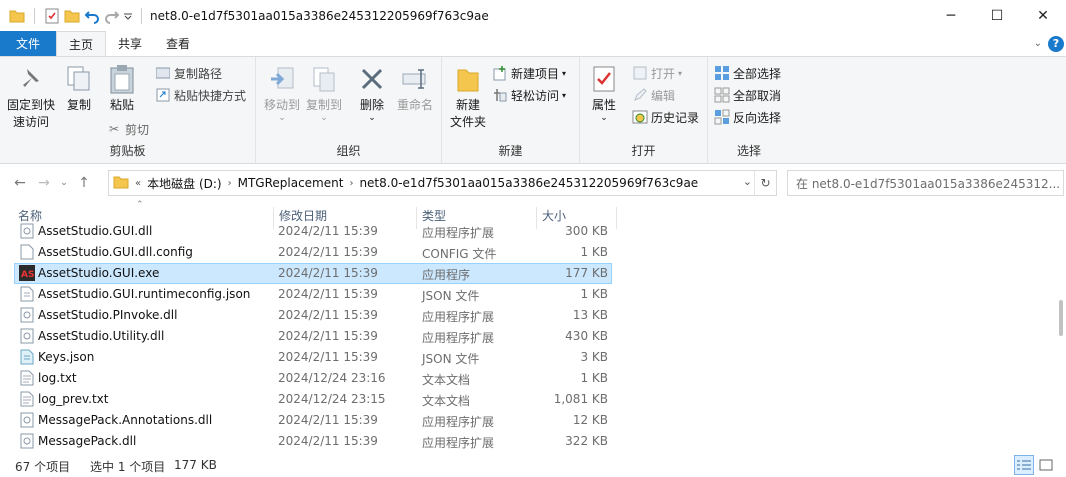 The image size is (1066, 477). What do you see at coordinates (747, 73) in the screenshot?
I see `select-all-button: 全部选择` at bounding box center [747, 73].